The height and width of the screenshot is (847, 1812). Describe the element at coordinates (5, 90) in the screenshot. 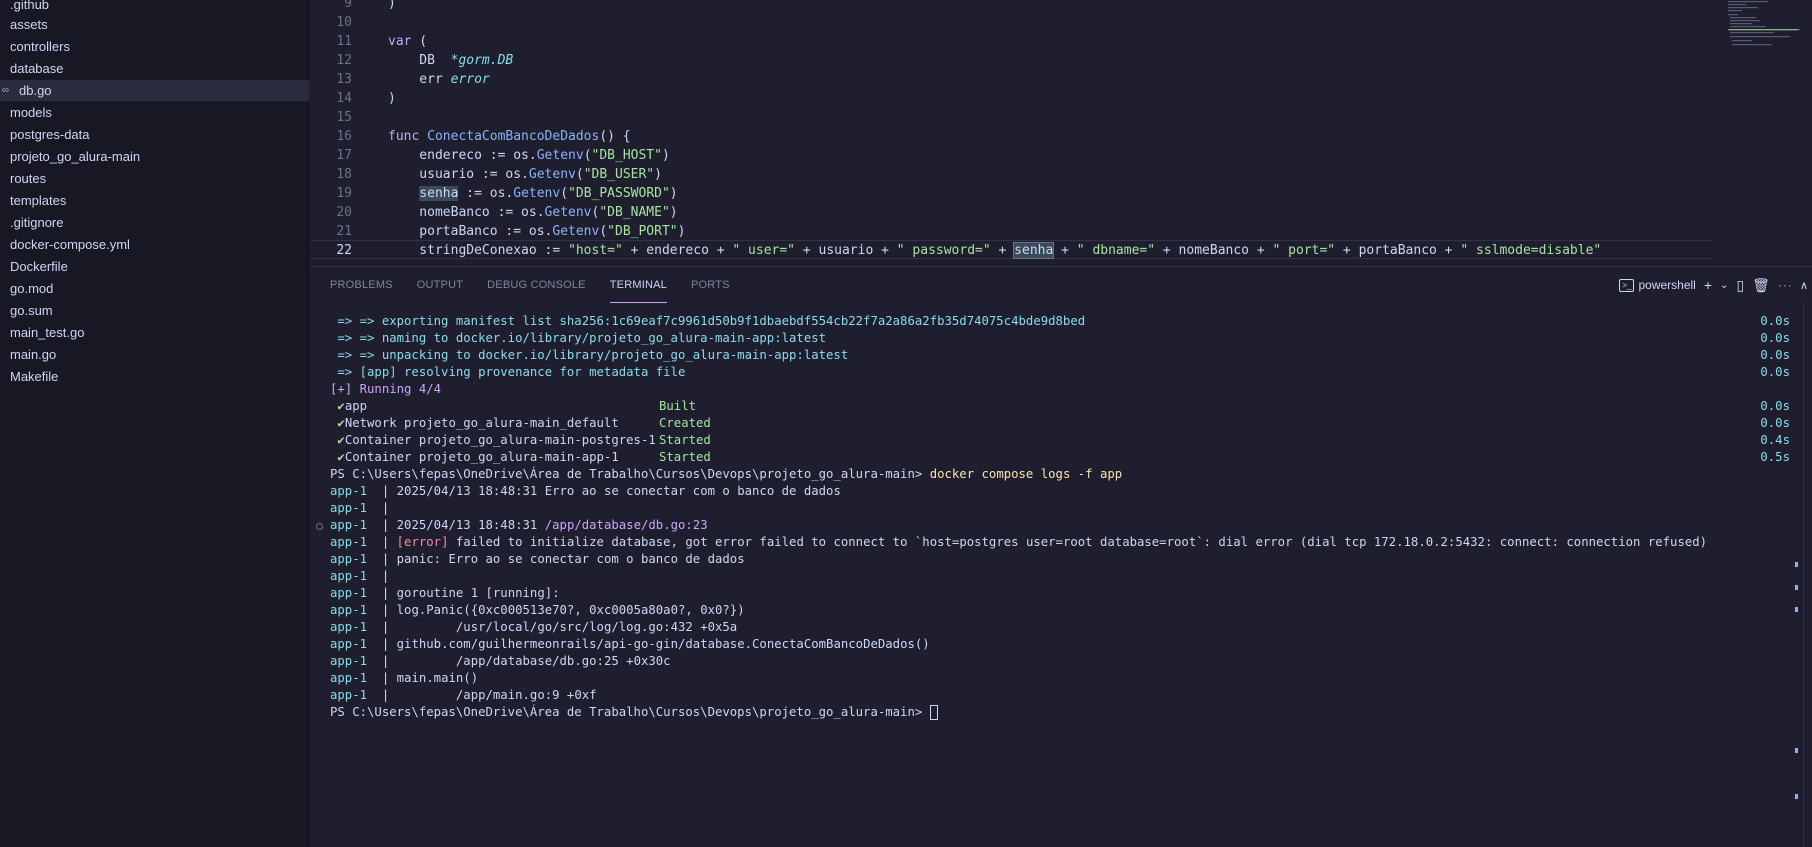

I see `go-file-icon: ∞` at that location.